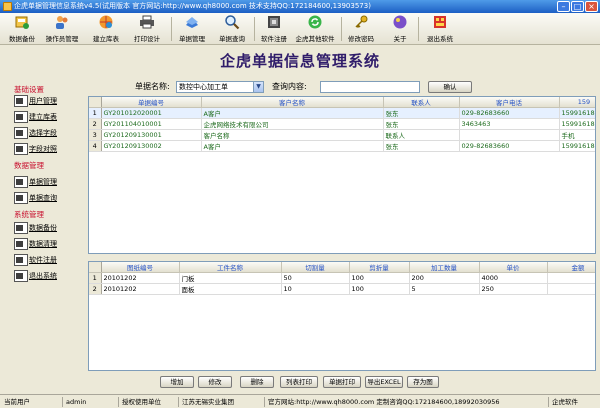 Image resolution: width=600 pixels, height=408 pixels. Describe the element at coordinates (49, 276) in the screenshot. I see `sidebar-item-exit: 退出系统` at that location.